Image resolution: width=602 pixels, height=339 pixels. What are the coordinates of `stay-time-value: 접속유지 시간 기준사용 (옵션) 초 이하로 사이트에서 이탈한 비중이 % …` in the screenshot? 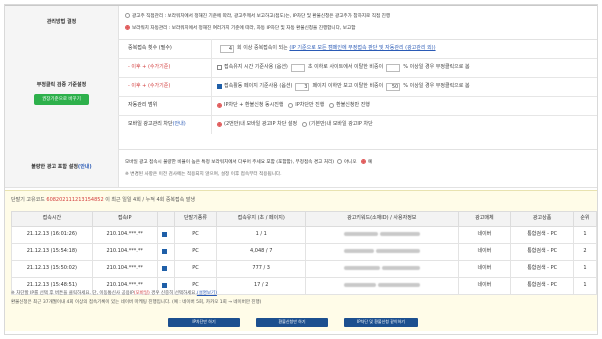 It's located at (404, 67).